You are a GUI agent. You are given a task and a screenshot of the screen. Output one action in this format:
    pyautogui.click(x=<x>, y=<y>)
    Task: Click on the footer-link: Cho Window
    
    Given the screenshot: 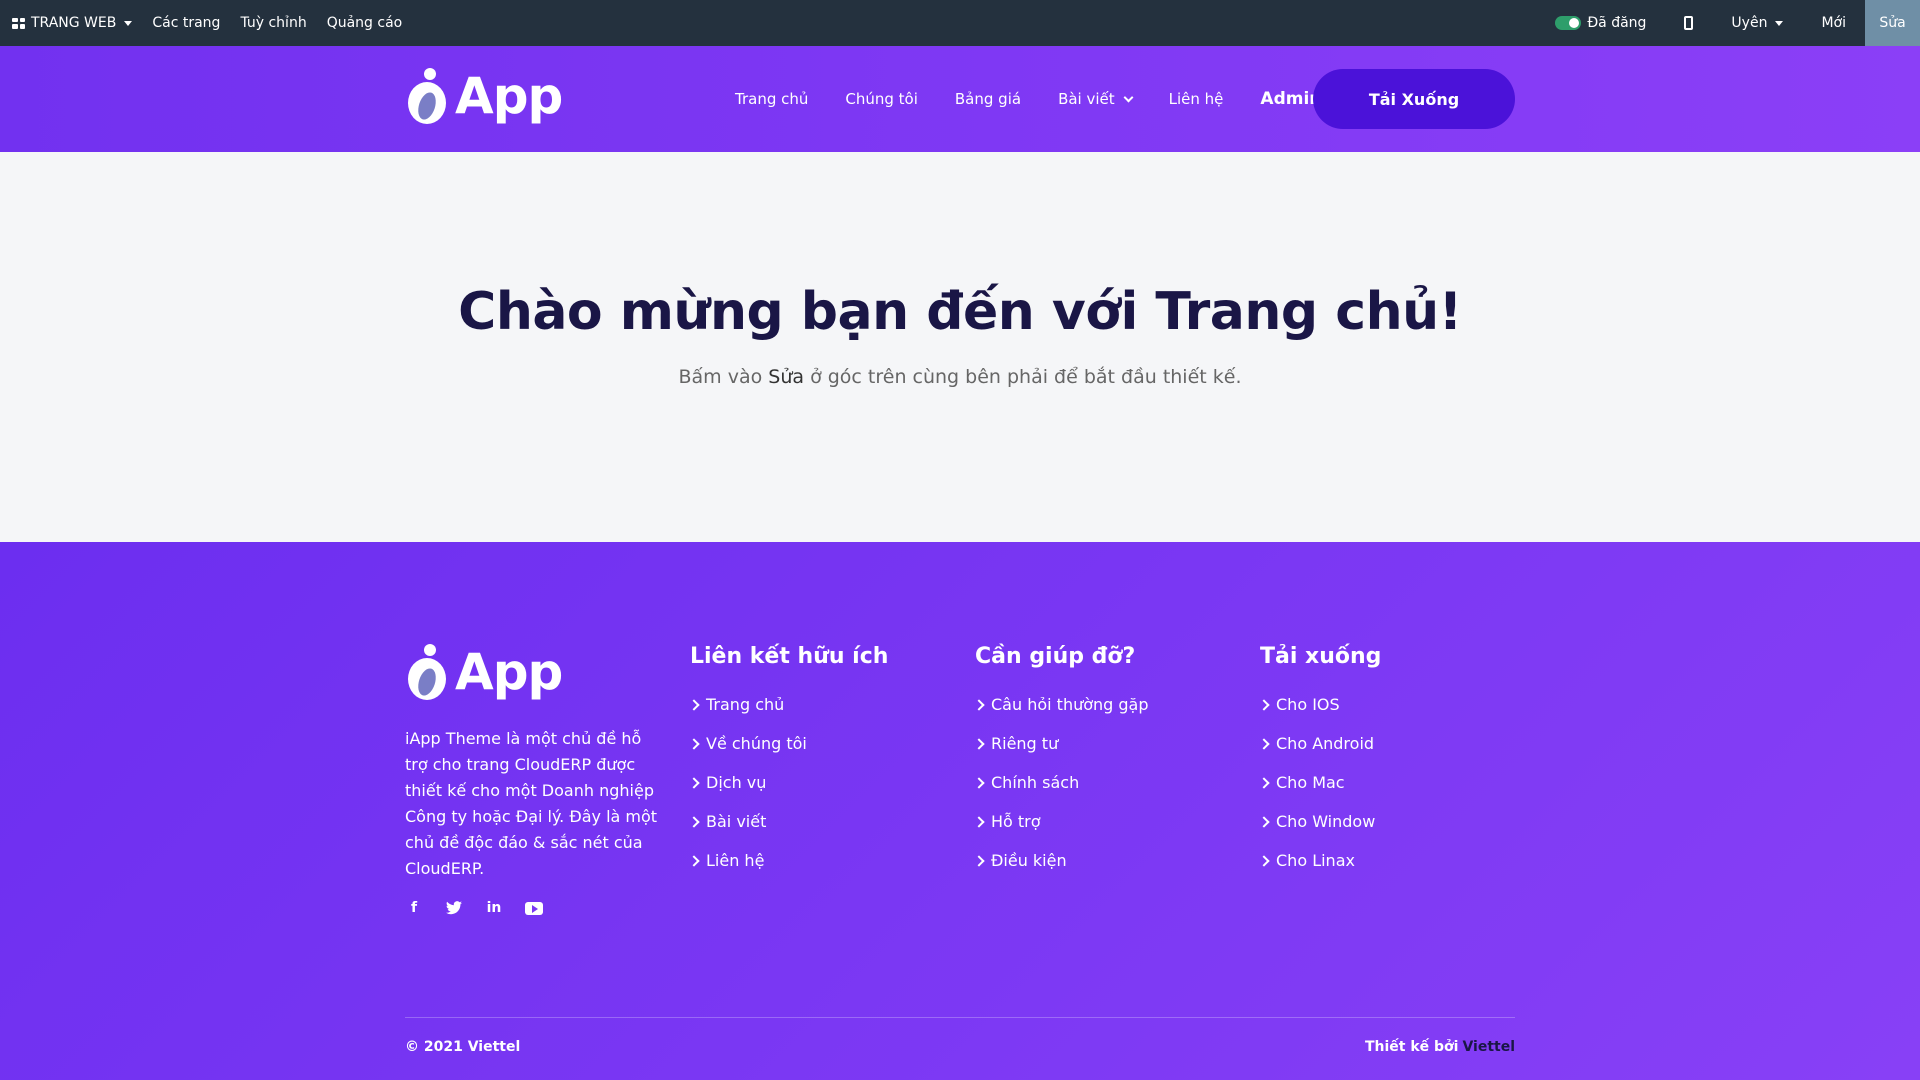 What is the action you would take?
    pyautogui.click(x=1319, y=831)
    